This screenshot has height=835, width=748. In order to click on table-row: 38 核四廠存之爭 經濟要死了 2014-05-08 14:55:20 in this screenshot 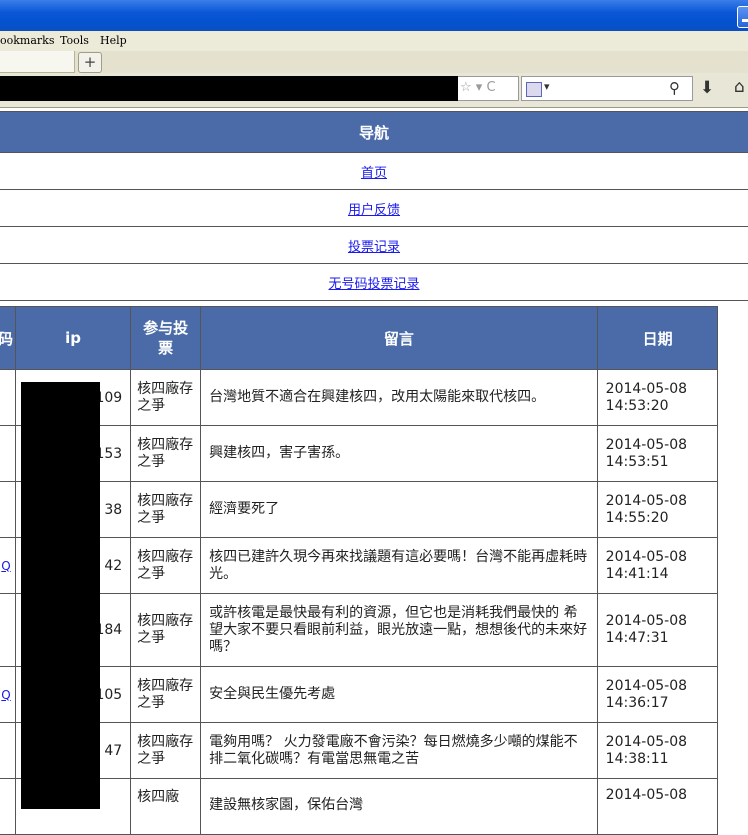, I will do `click(359, 509)`.